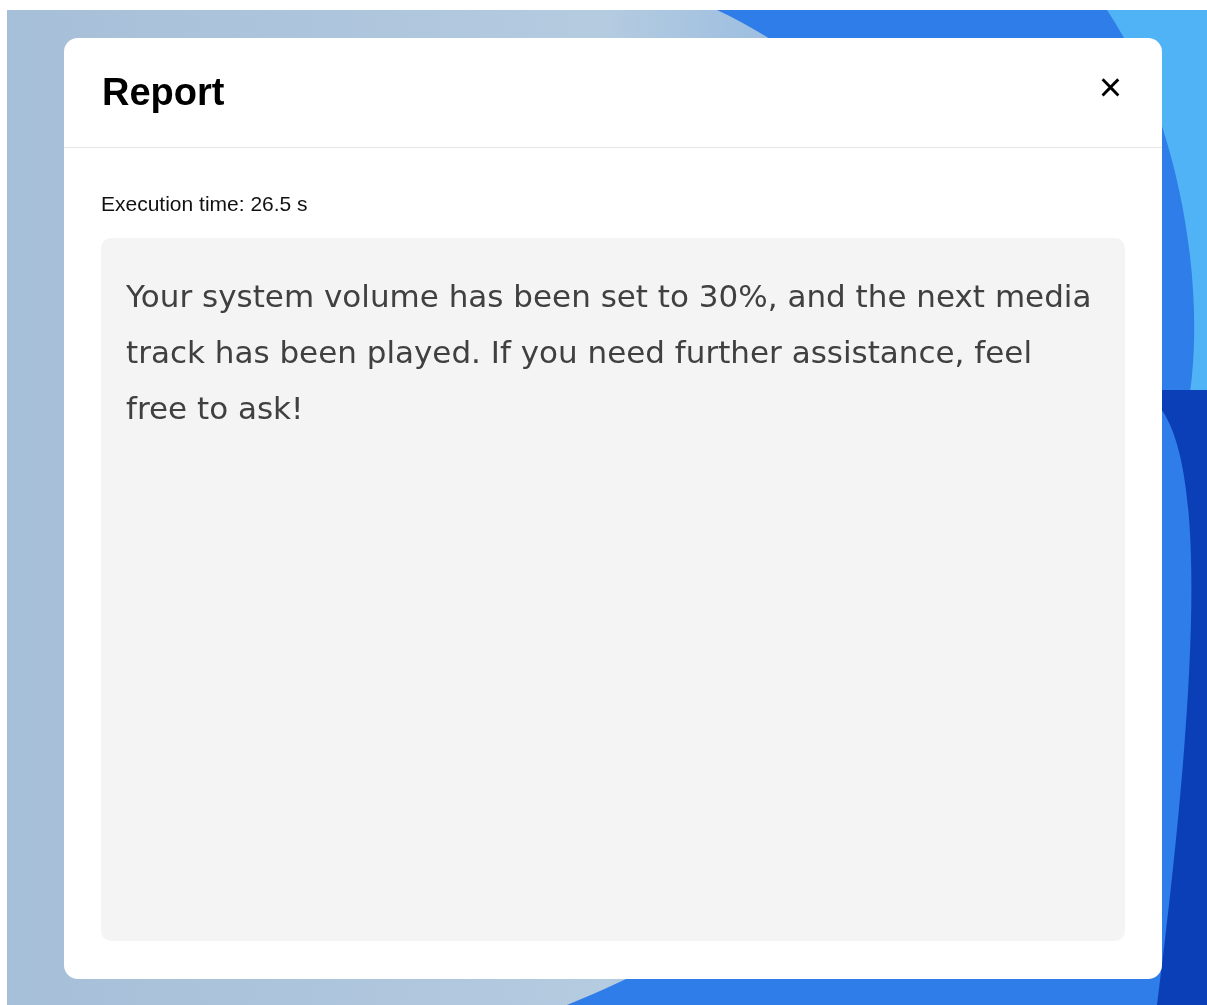 The width and height of the screenshot is (1207, 1005). I want to click on message-text: Your system volume has been set to 30%, and the next media track has been played. If you need further assistance, feel free to ask!, so click(609, 352).